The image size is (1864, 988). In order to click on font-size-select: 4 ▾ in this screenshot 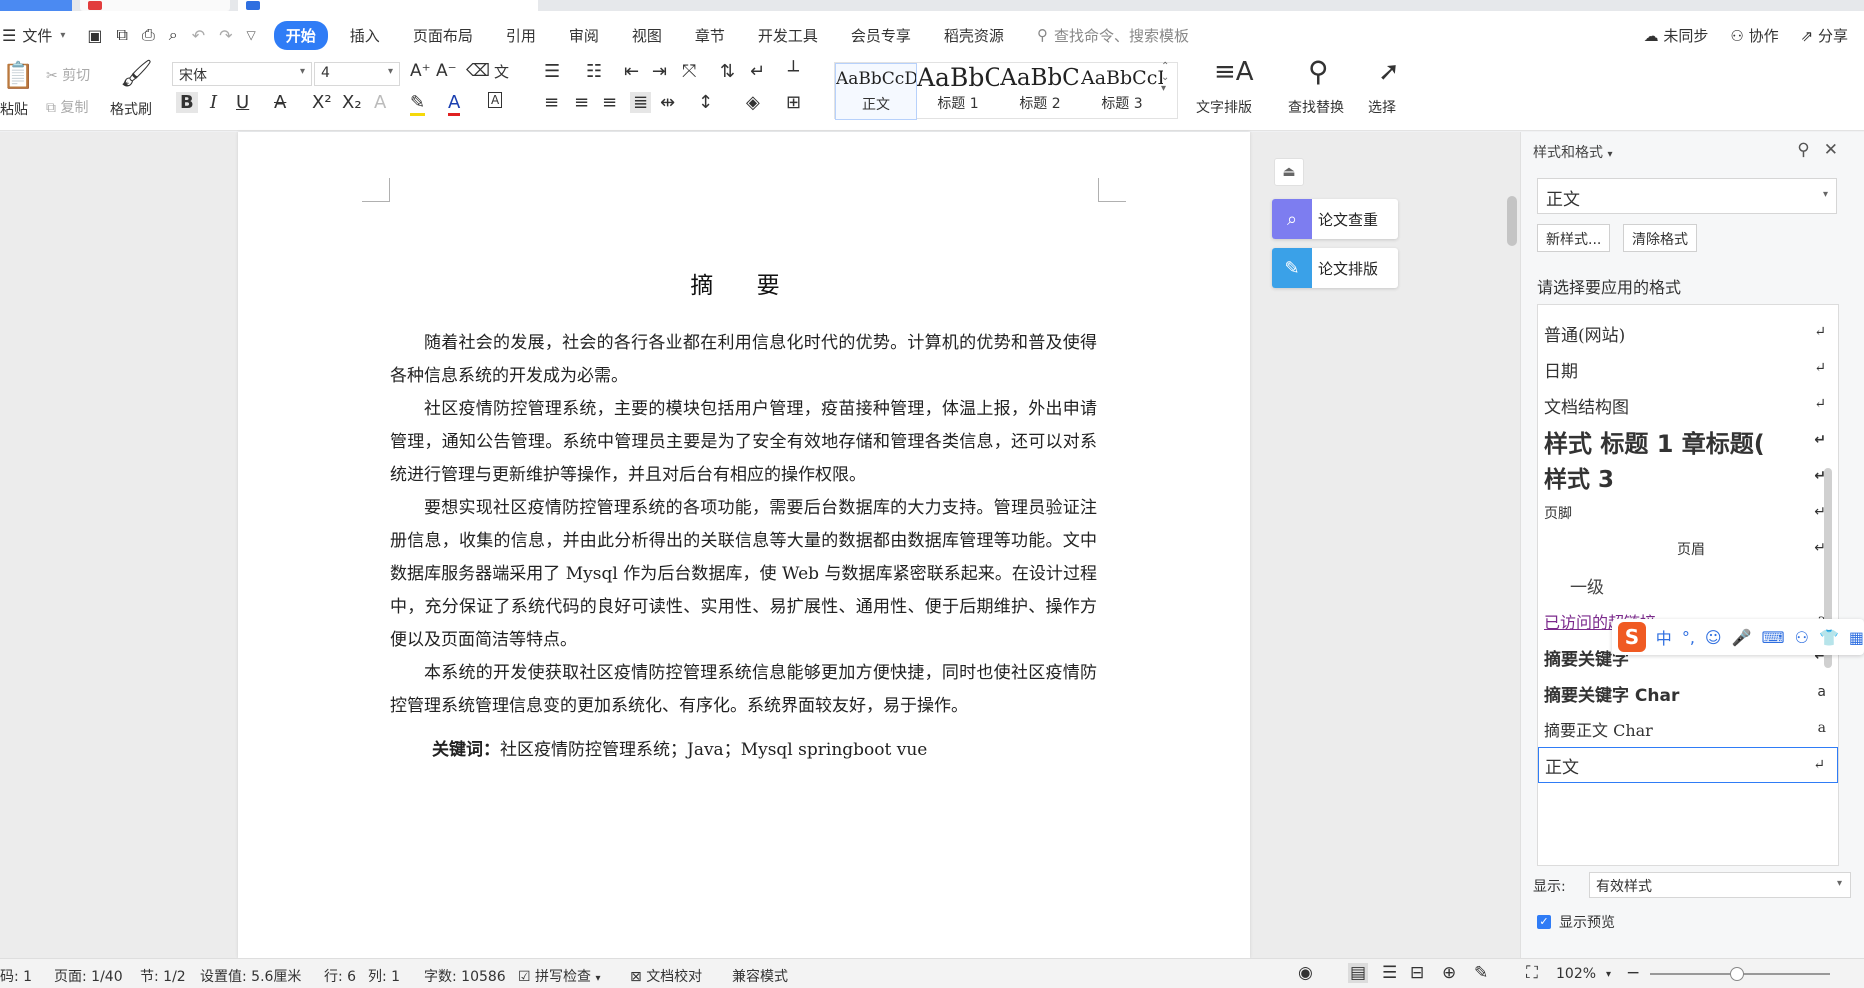, I will do `click(357, 74)`.